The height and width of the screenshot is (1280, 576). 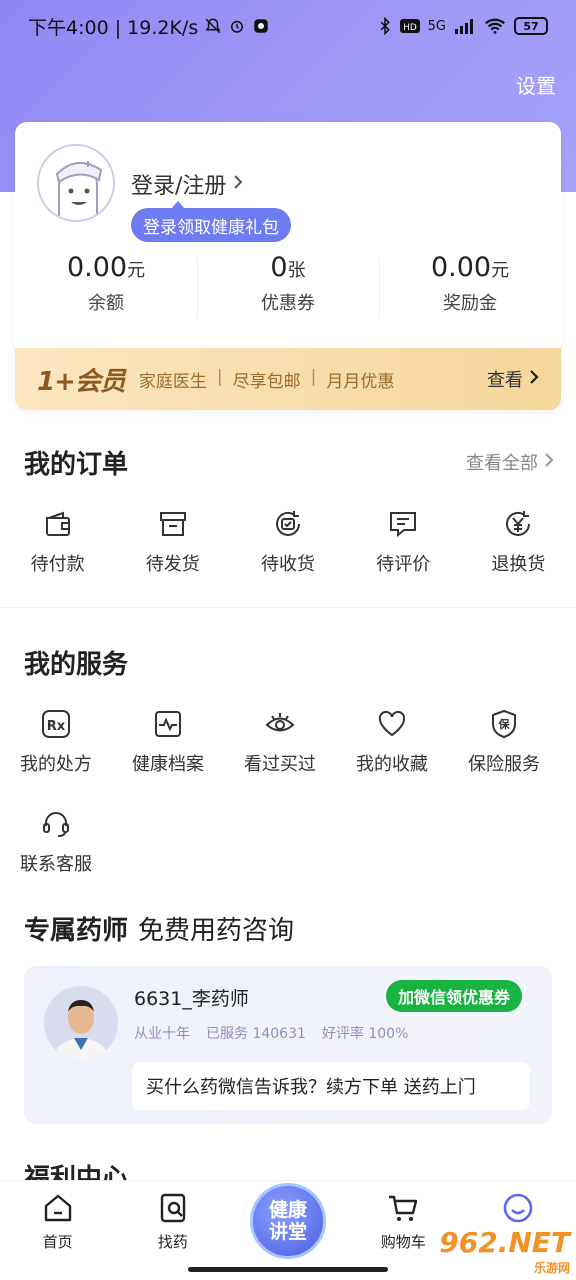 I want to click on vip-view-button: 查看, so click(x=513, y=379).